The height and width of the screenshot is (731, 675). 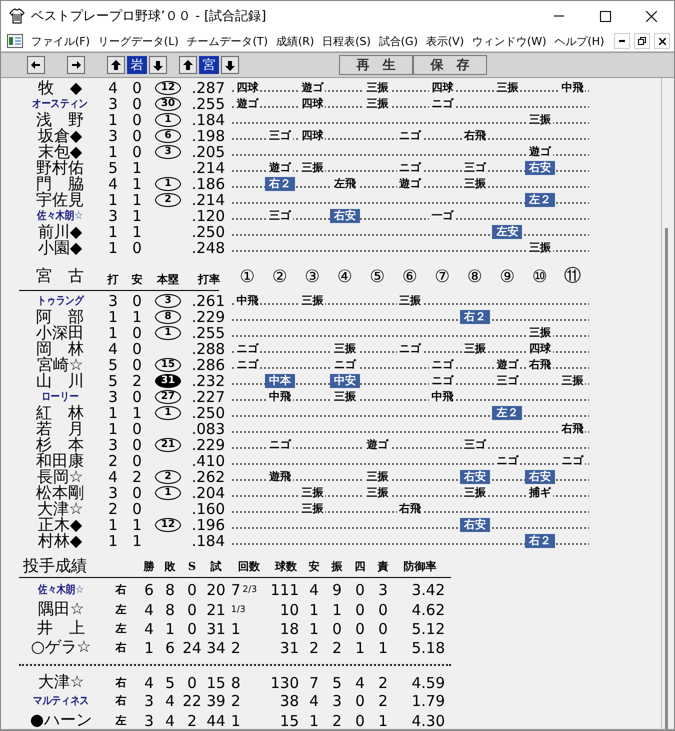 I want to click on pitcher-name: ●ハーン, so click(x=61, y=719).